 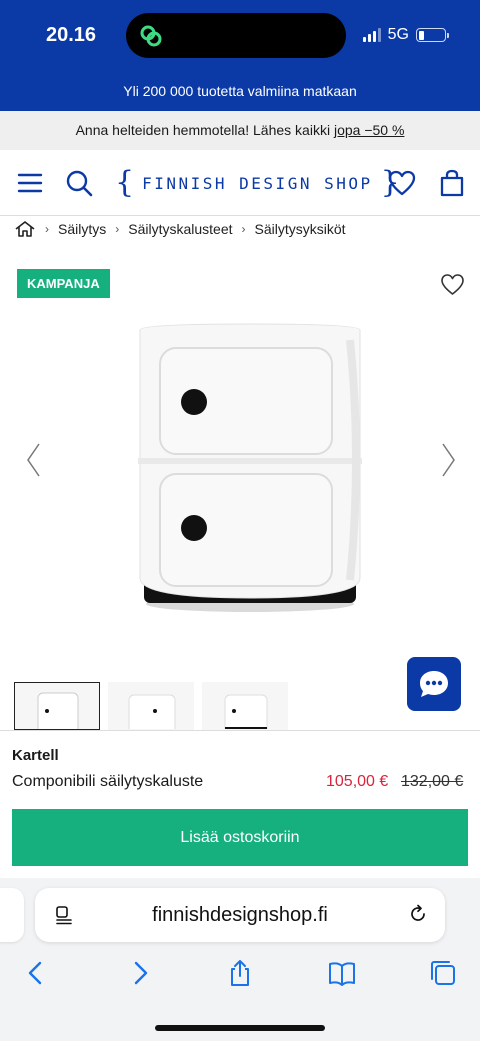 I want to click on chevron-right-icon, so click(x=448, y=460).